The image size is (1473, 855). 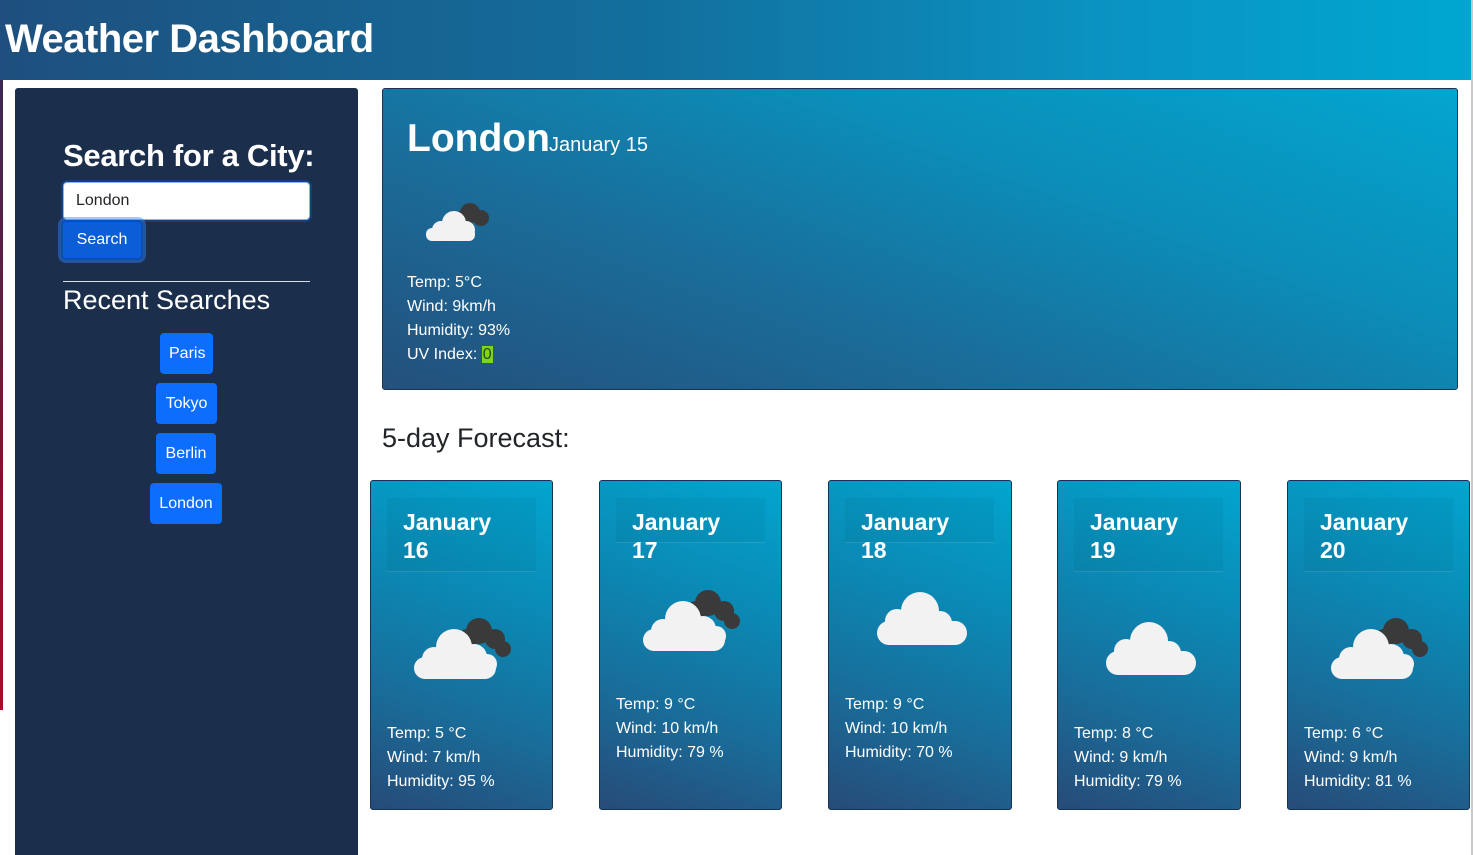 I want to click on city-search-input, so click(x=186, y=201).